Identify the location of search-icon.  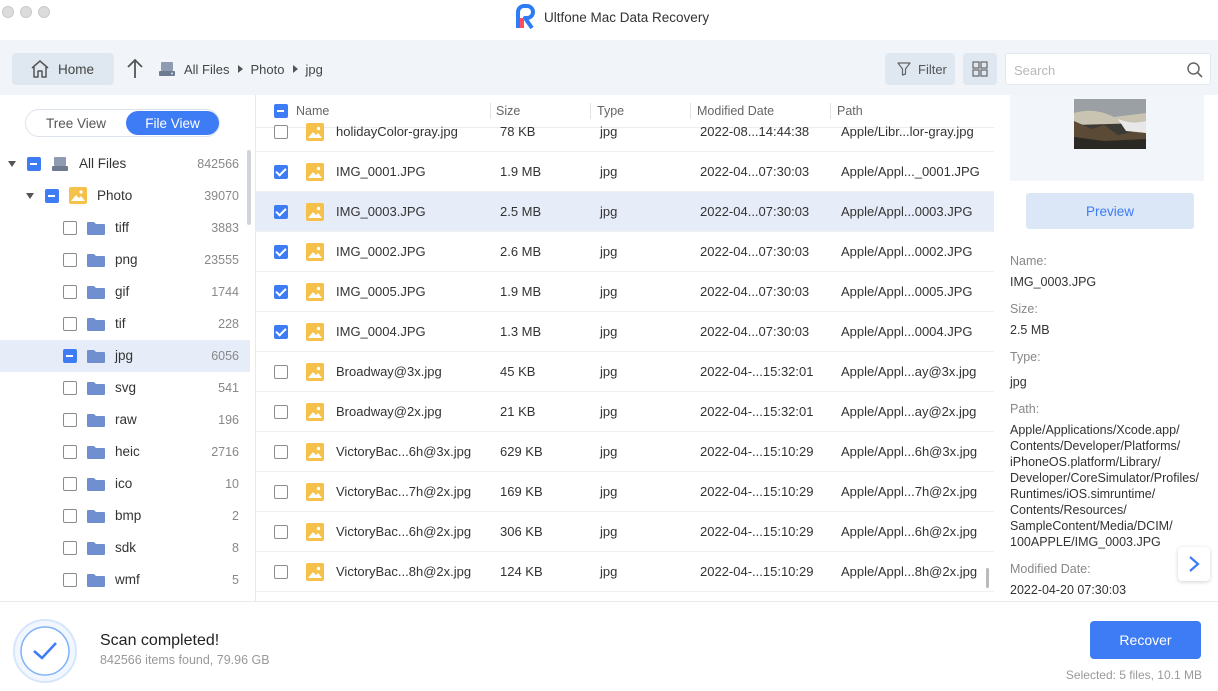
(1195, 70).